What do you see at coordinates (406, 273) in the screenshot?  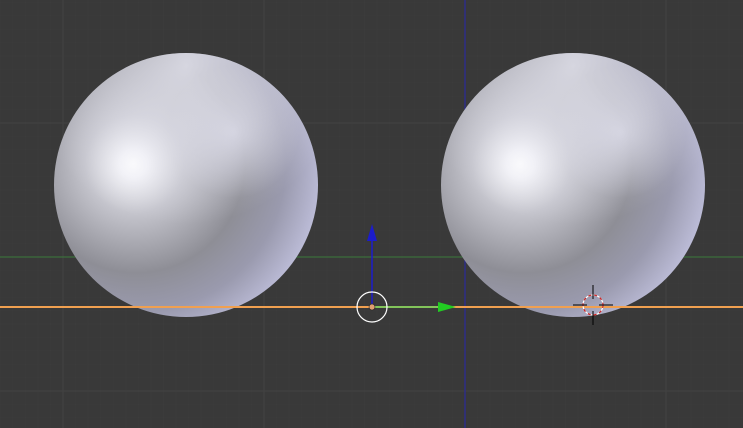 I see `translate-manipulator-icon` at bounding box center [406, 273].